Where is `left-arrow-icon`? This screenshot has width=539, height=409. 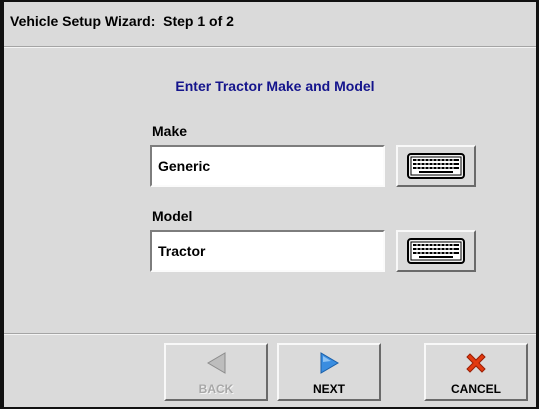 left-arrow-icon is located at coordinates (216, 363).